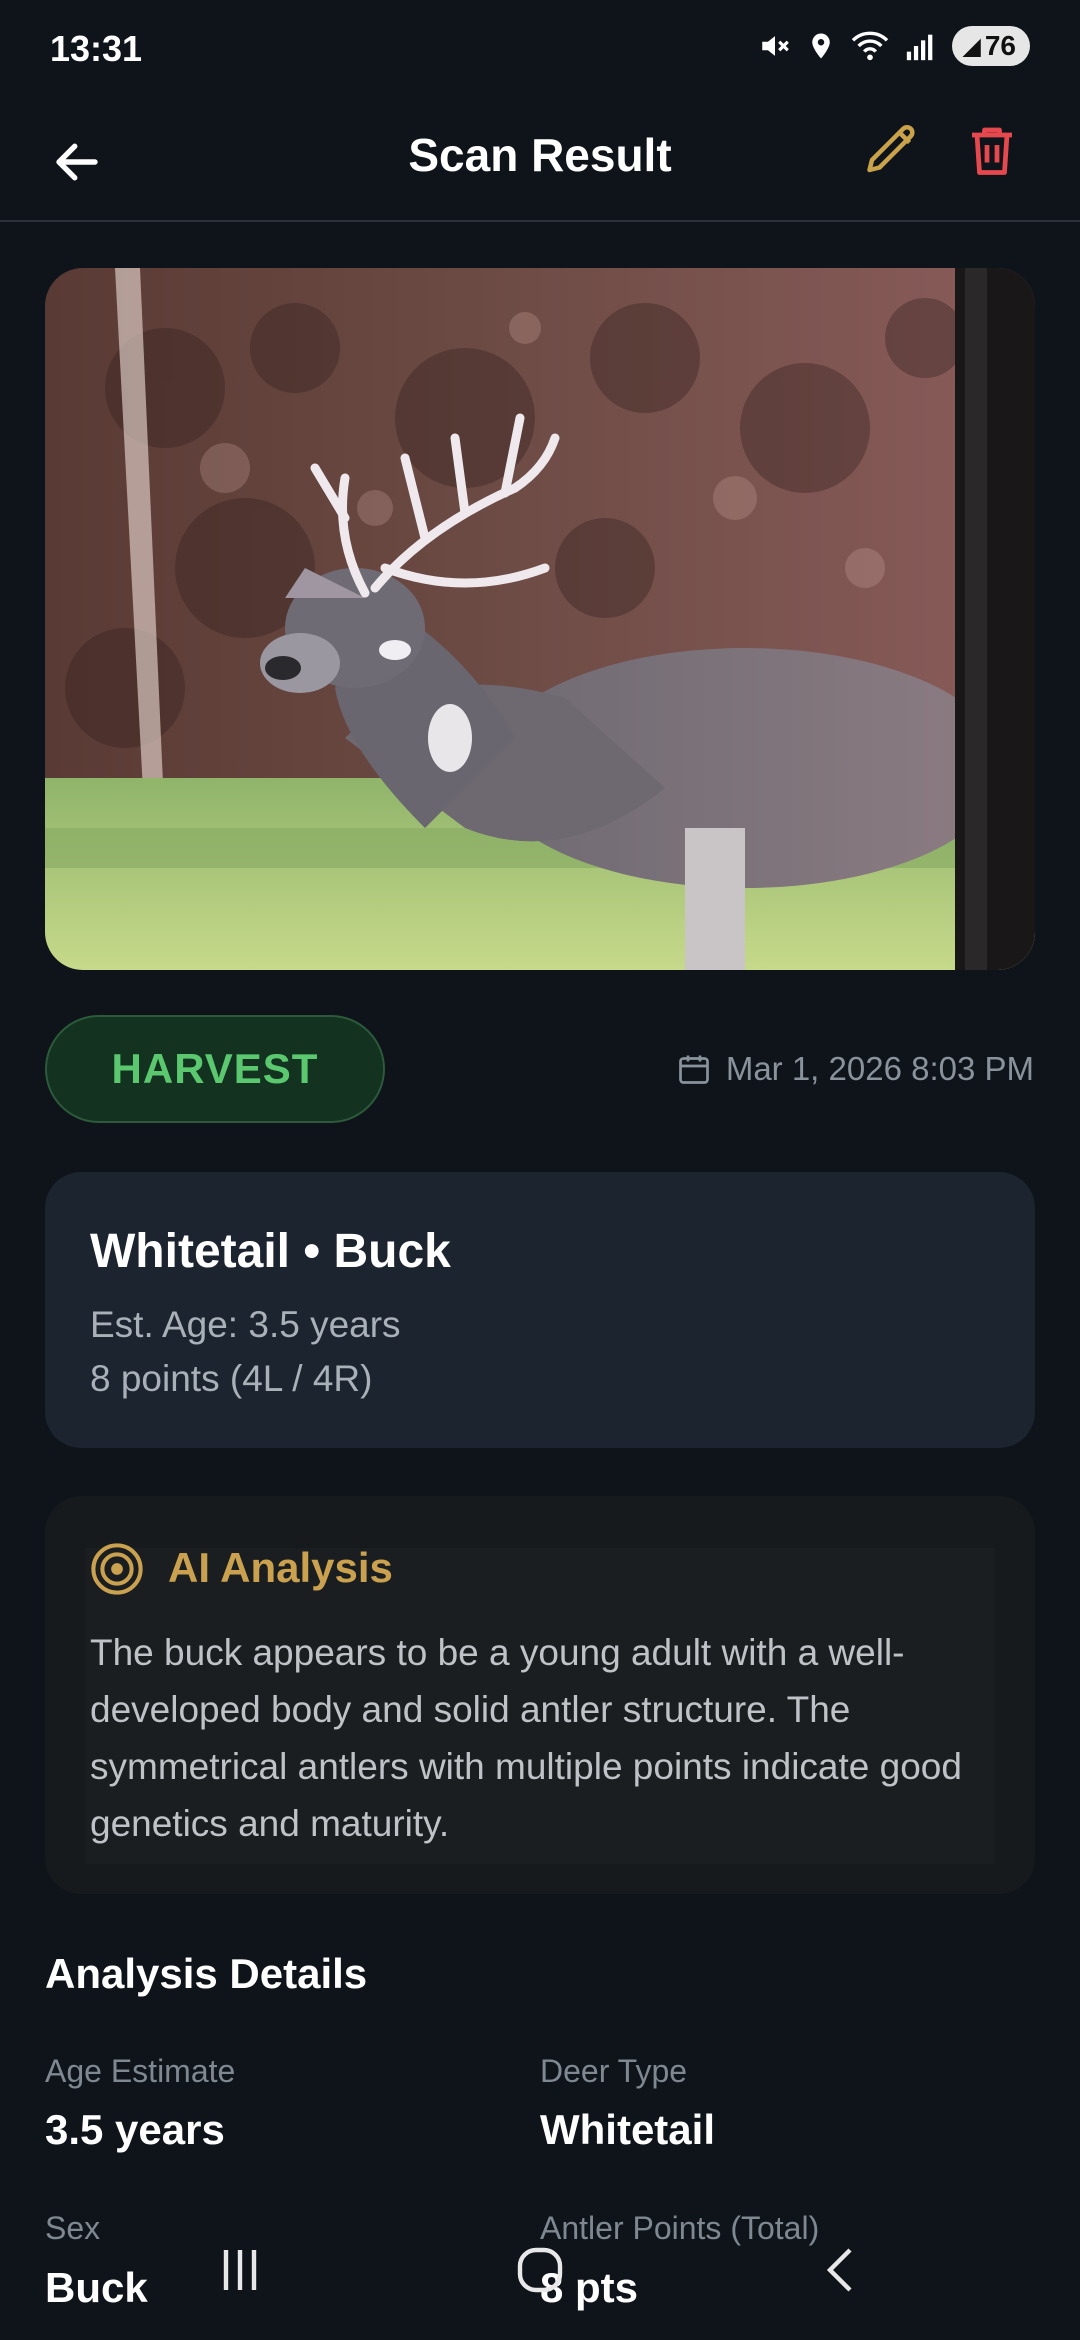 This screenshot has height=2340, width=1080. I want to click on edit-button, so click(894, 152).